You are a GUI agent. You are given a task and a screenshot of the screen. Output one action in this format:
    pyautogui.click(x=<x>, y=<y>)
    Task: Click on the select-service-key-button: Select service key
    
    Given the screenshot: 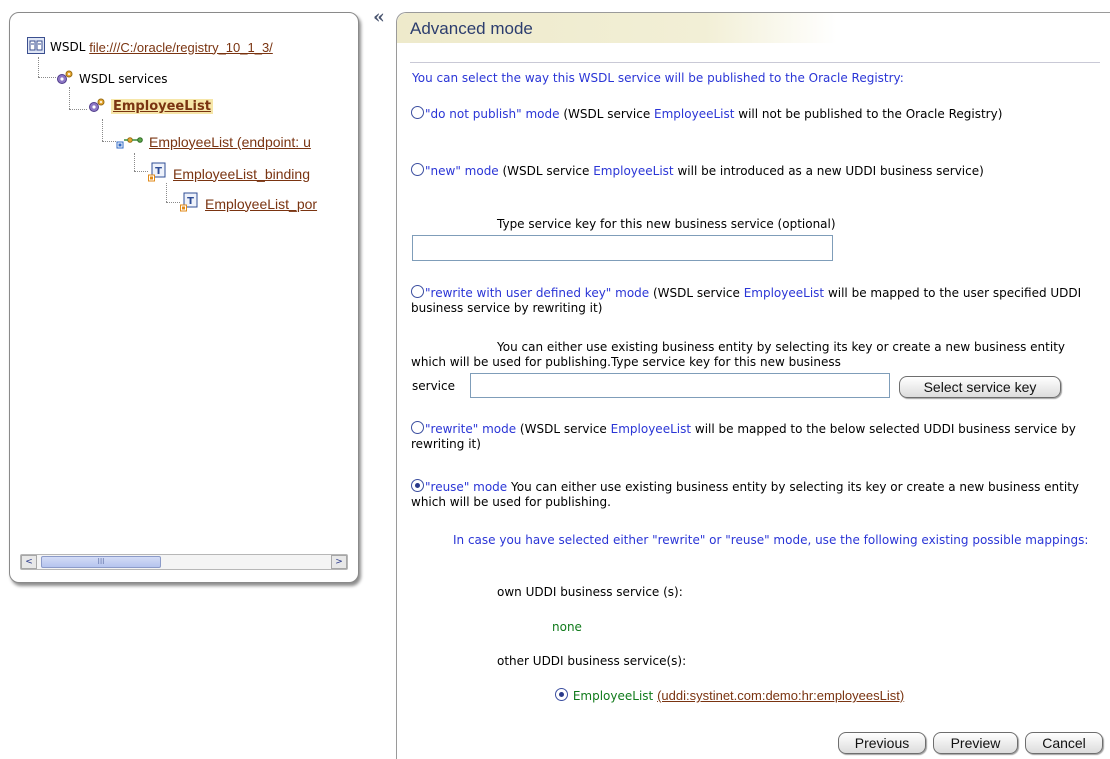 What is the action you would take?
    pyautogui.click(x=980, y=387)
    